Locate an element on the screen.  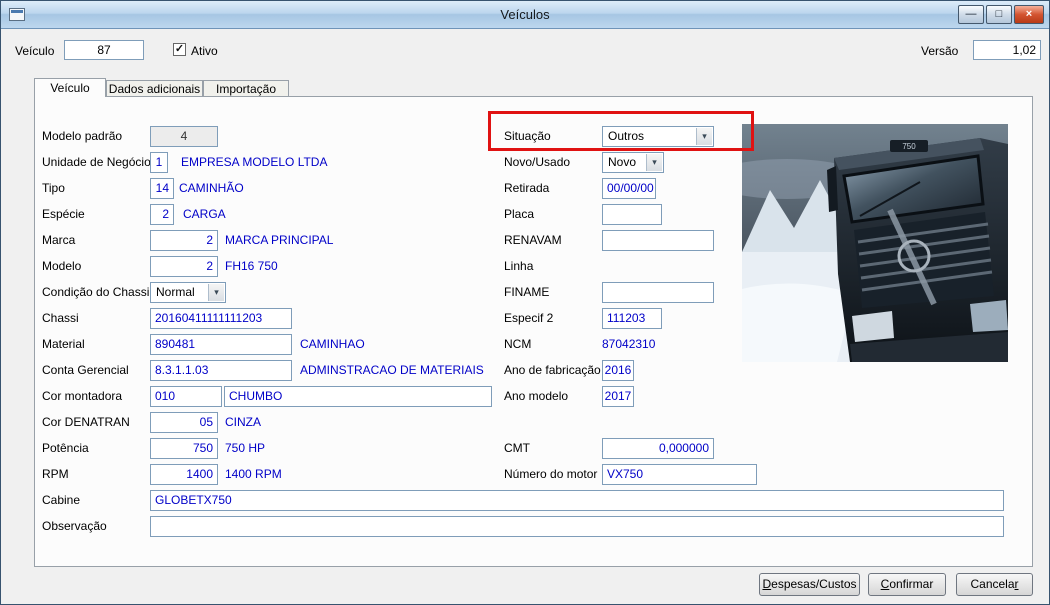
cabine-input: GLOBETX750 is located at coordinates (577, 500).